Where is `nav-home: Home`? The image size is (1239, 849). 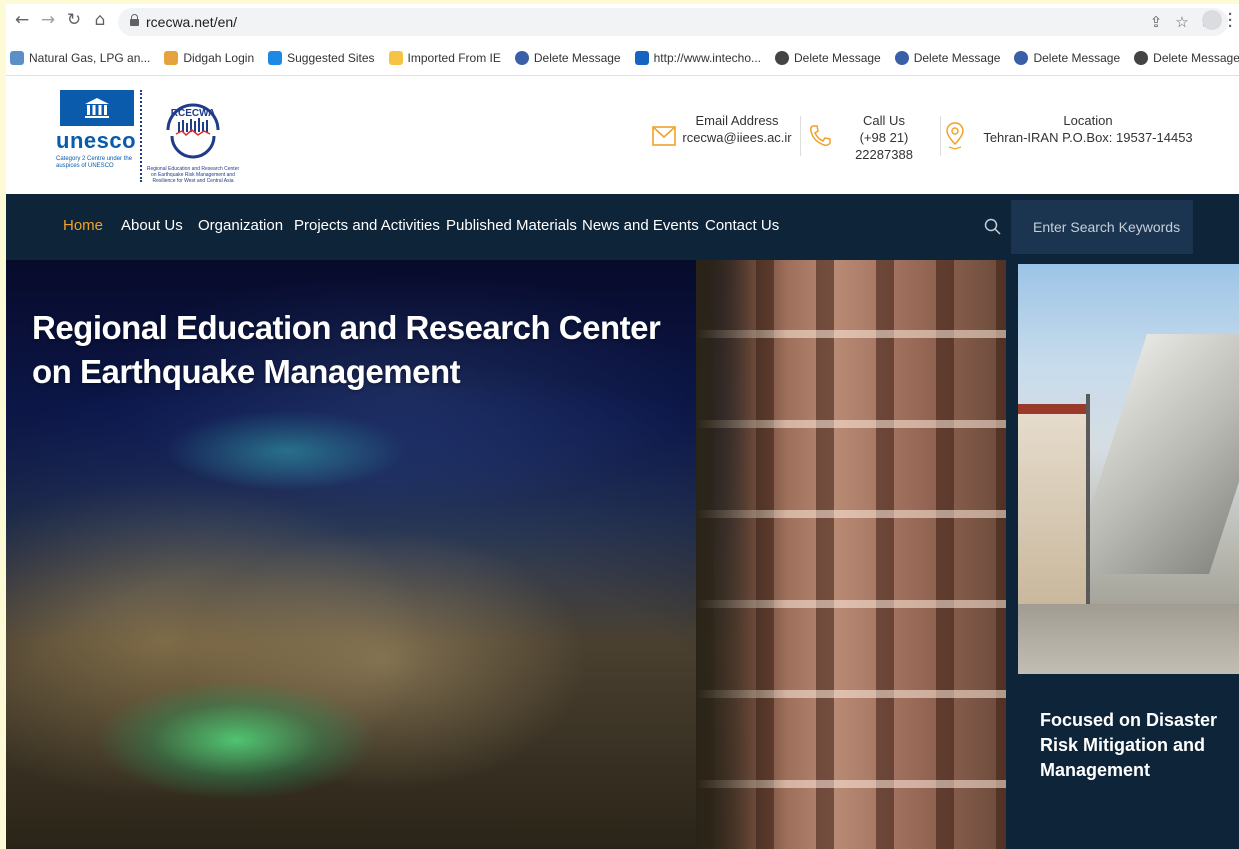
nav-home: Home is located at coordinates (83, 225).